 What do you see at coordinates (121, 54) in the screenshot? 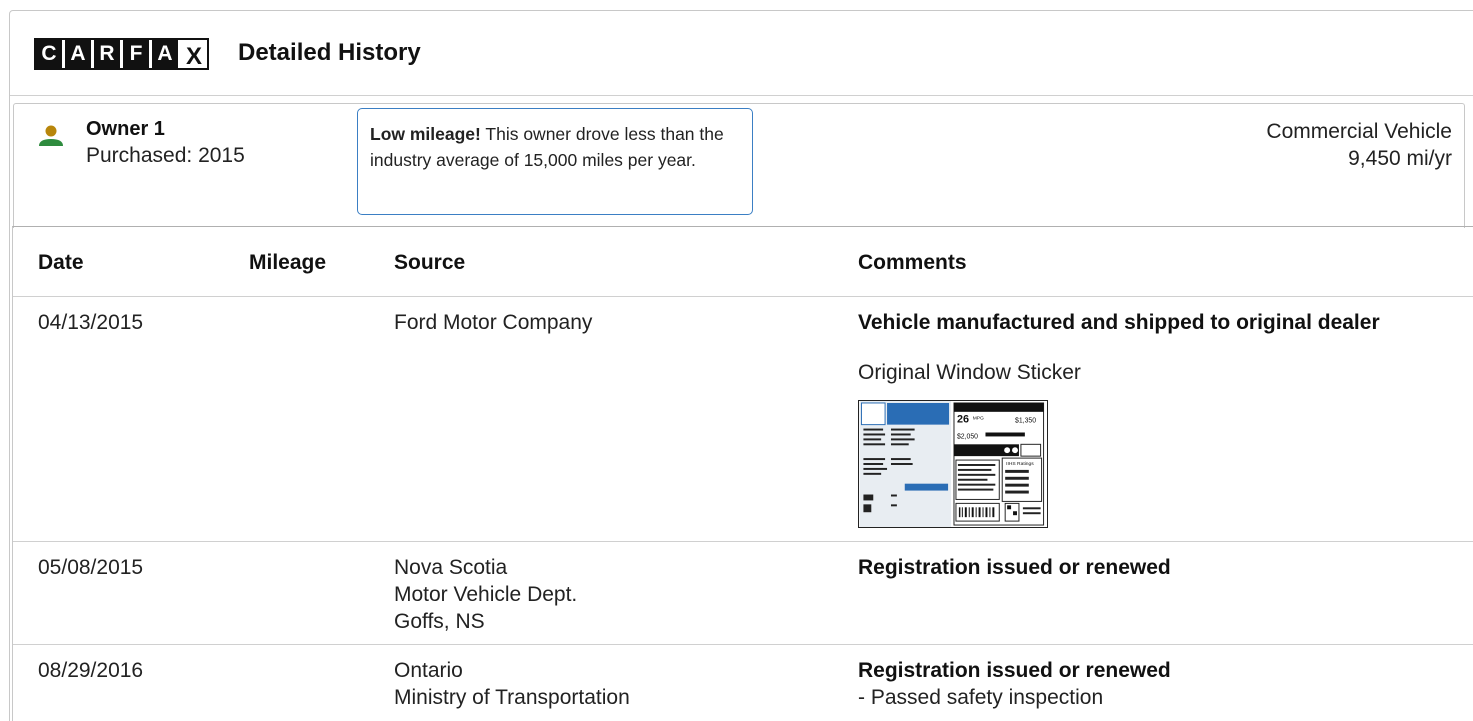
I see `carfax-logo: C A R F A X` at bounding box center [121, 54].